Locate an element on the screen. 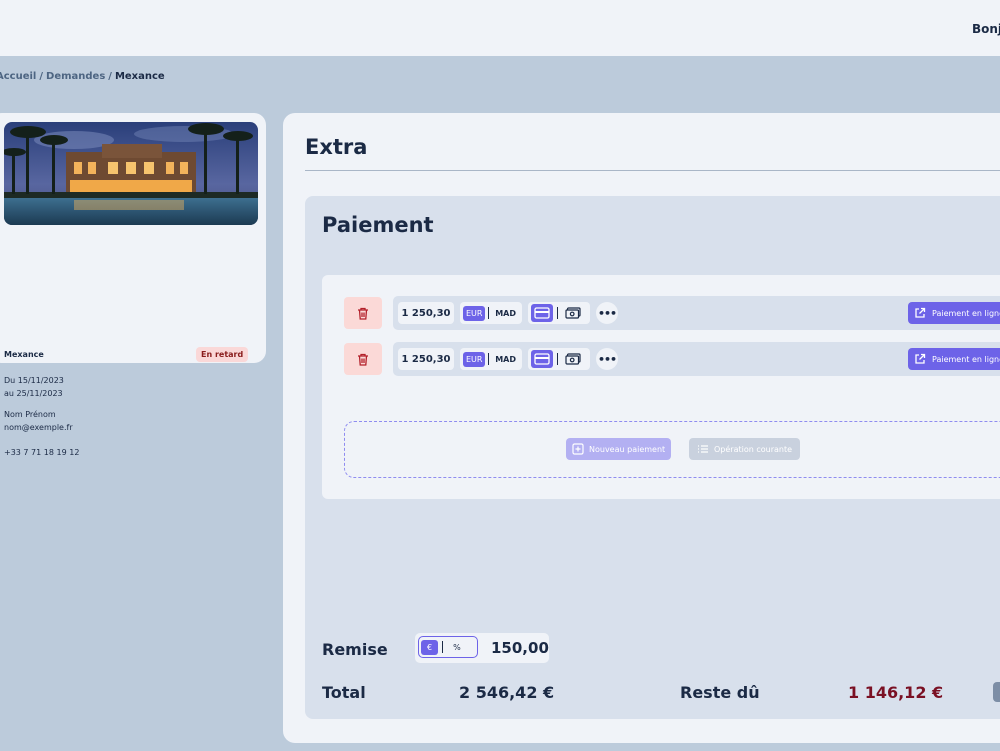  action-button is located at coordinates (996, 692).